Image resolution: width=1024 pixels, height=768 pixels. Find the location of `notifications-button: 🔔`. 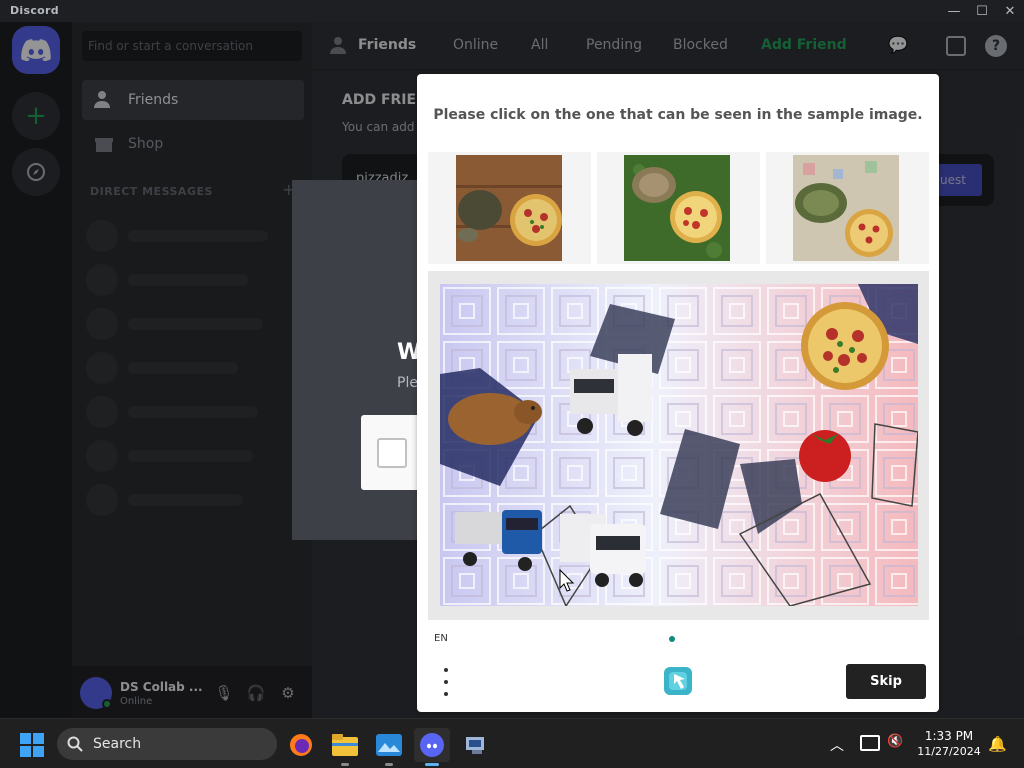

notifications-button: 🔔 is located at coordinates (997, 744).